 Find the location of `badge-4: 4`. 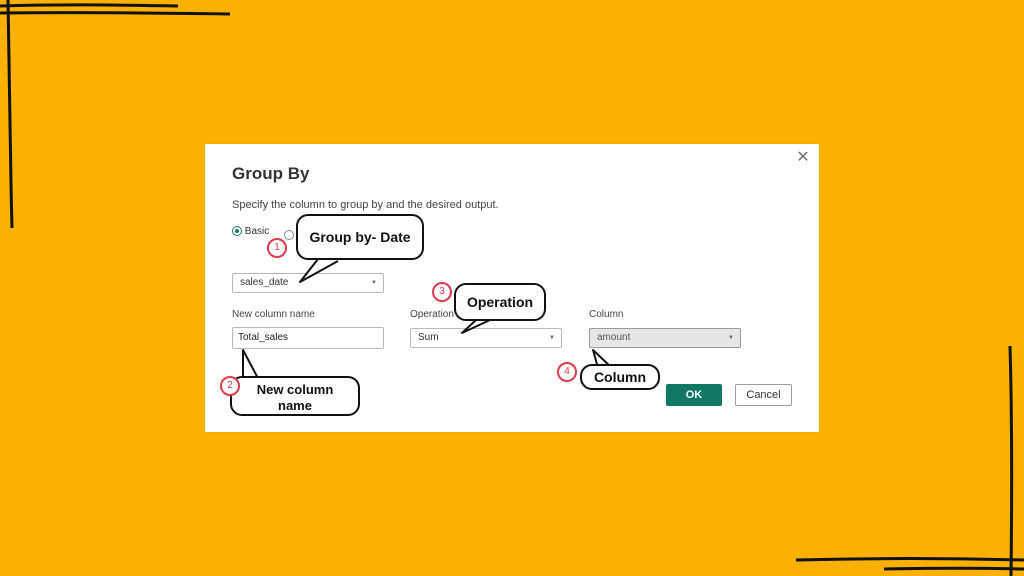

badge-4: 4 is located at coordinates (567, 372).